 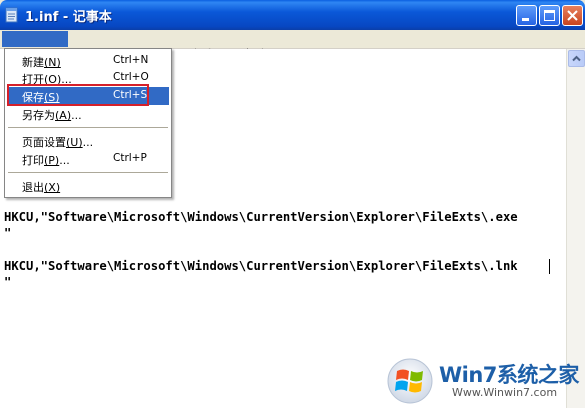 What do you see at coordinates (38, 115) in the screenshot?
I see `menu-item-save-as-label: 另存为` at bounding box center [38, 115].